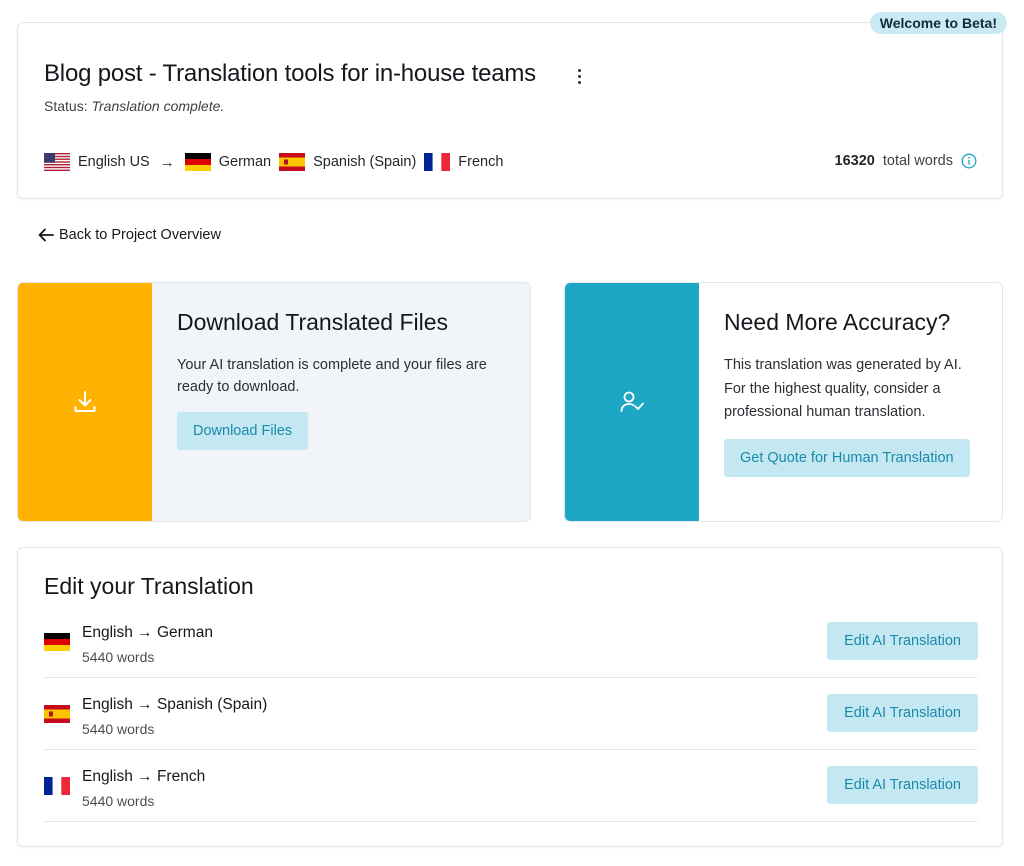 Image resolution: width=1024 pixels, height=866 pixels. I want to click on download-icon, so click(85, 401).